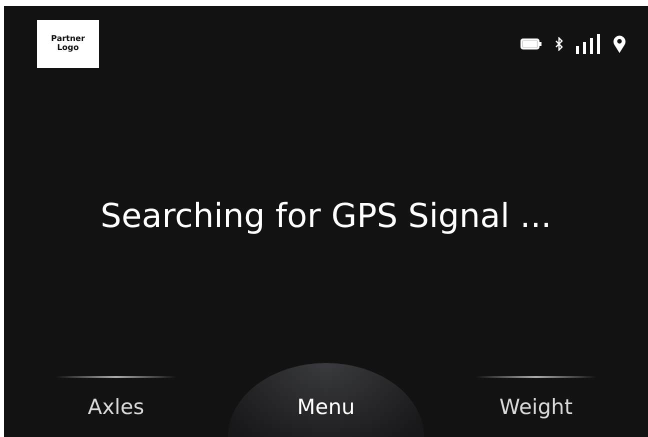 The width and height of the screenshot is (648, 437). Describe the element at coordinates (116, 400) in the screenshot. I see `nav-tab: Axles` at that location.